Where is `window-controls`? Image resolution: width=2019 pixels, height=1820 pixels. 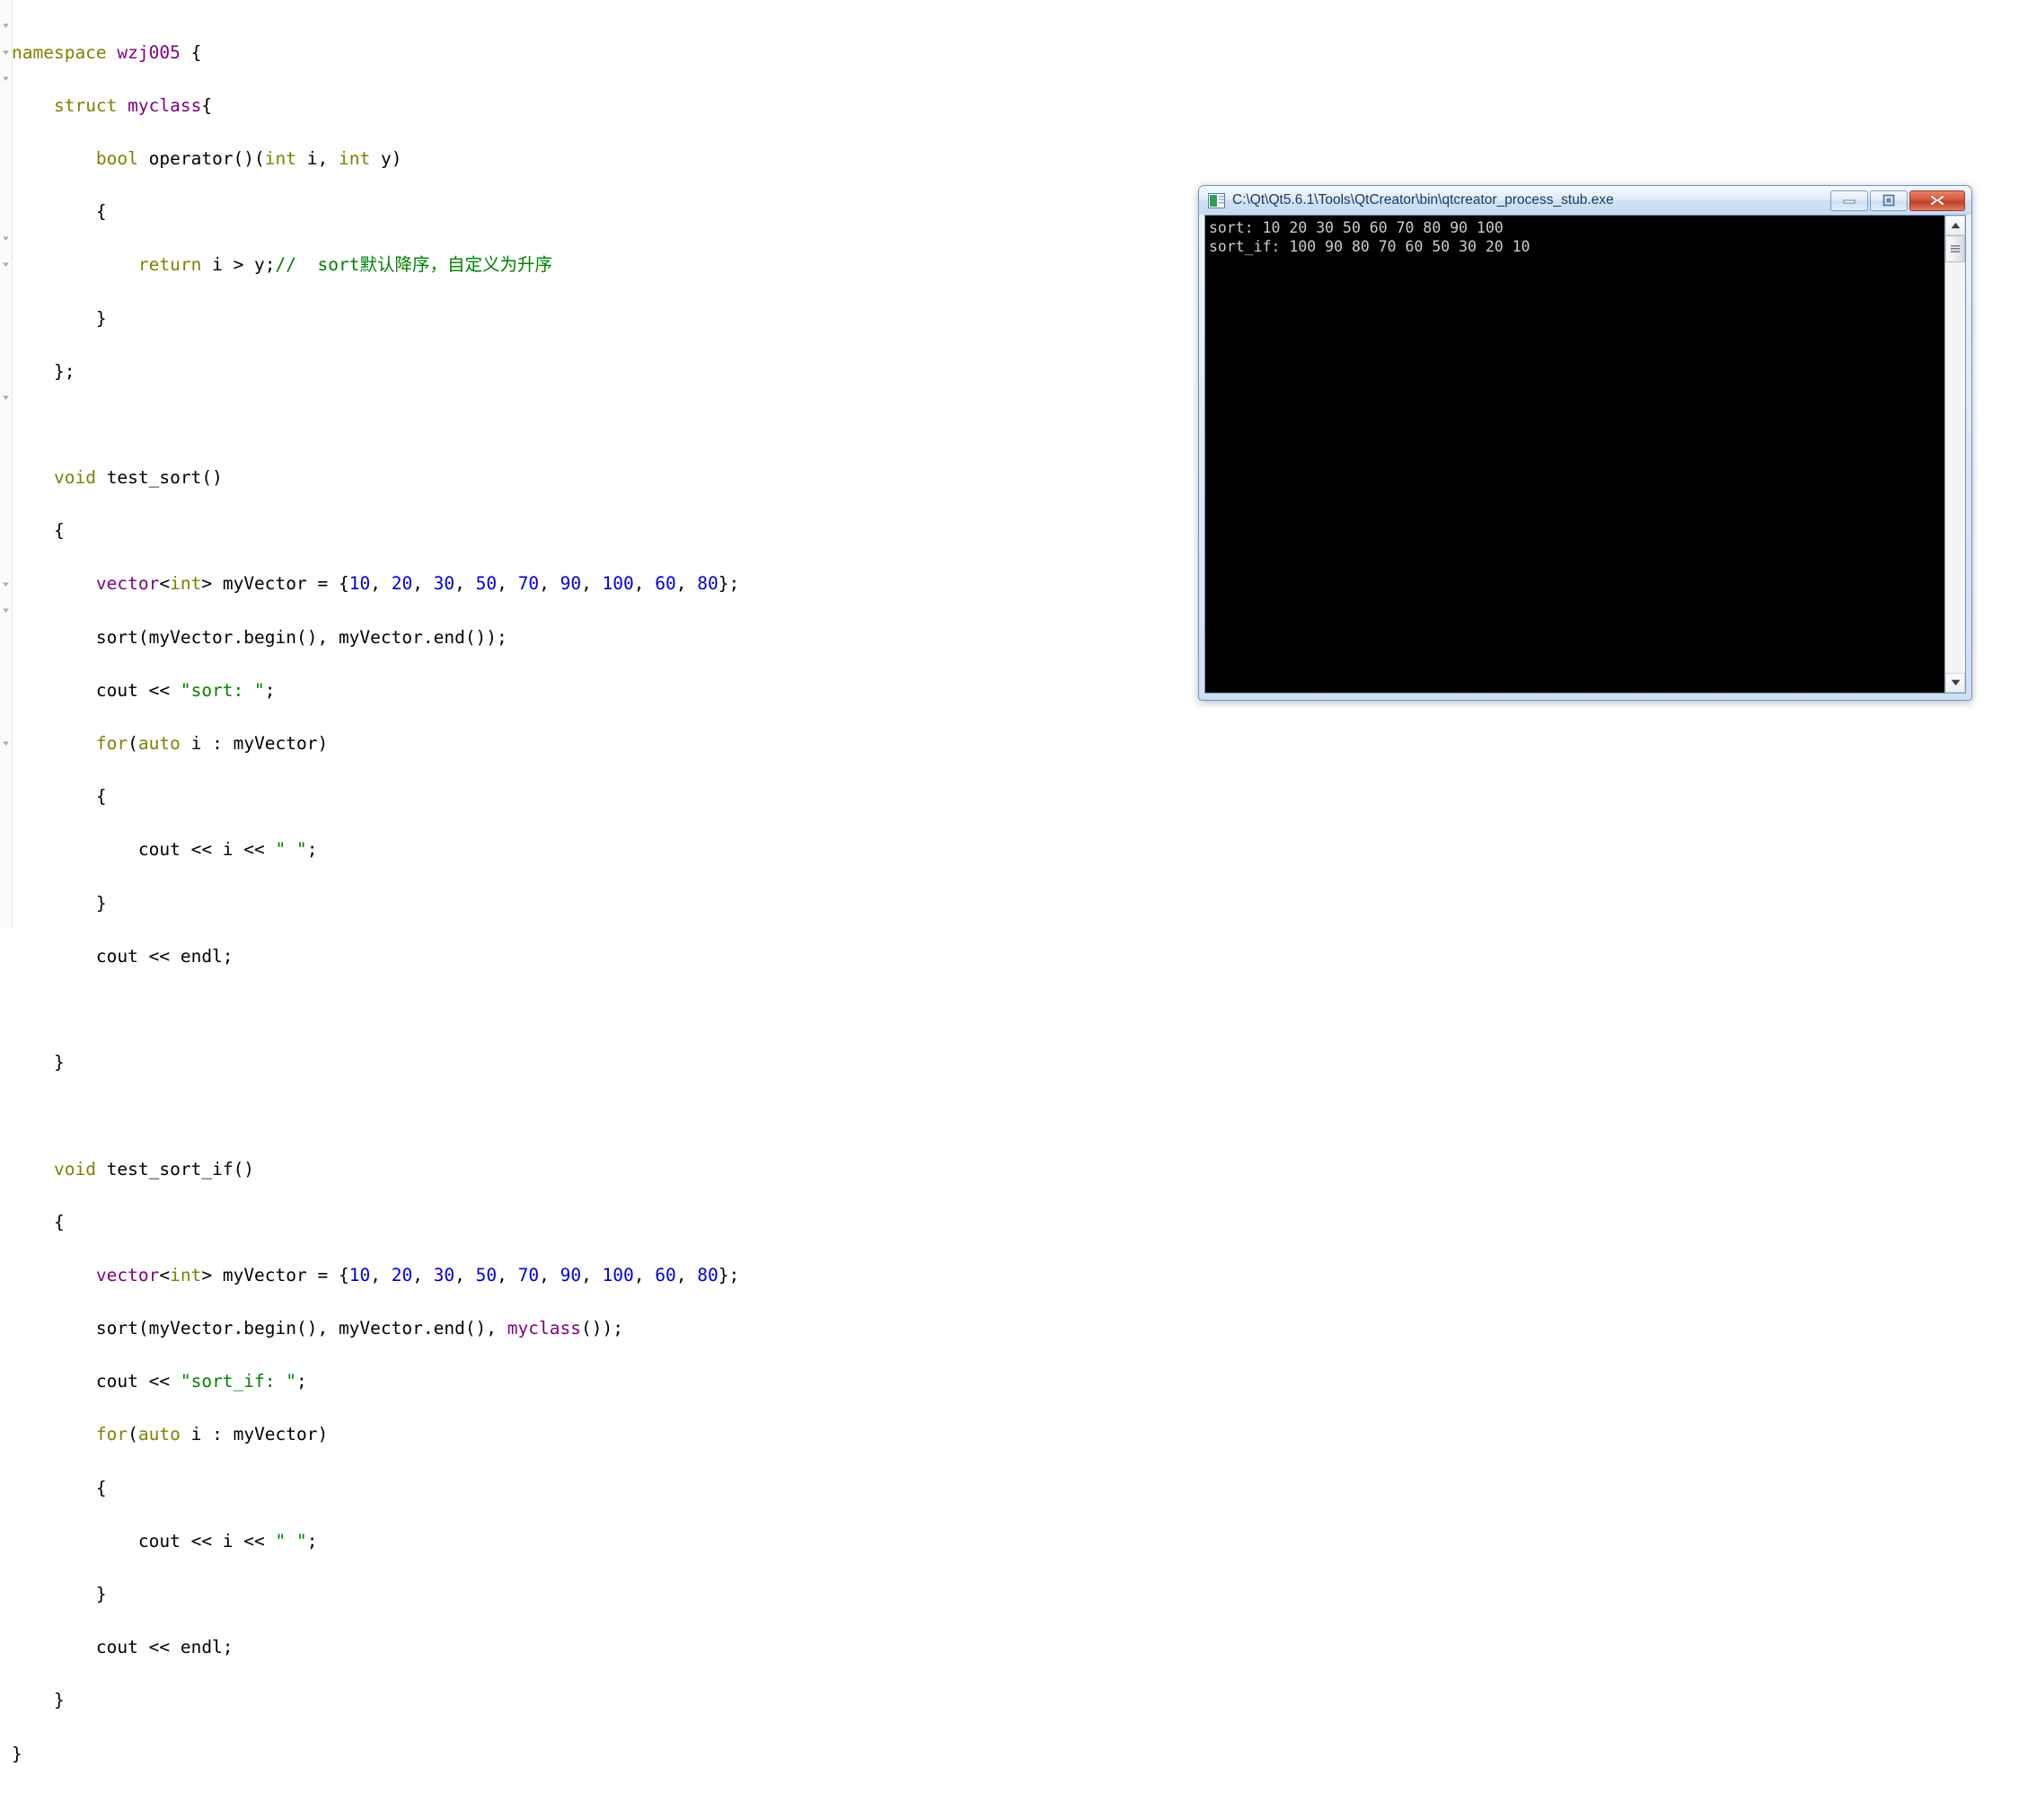
window-controls is located at coordinates (1899, 201).